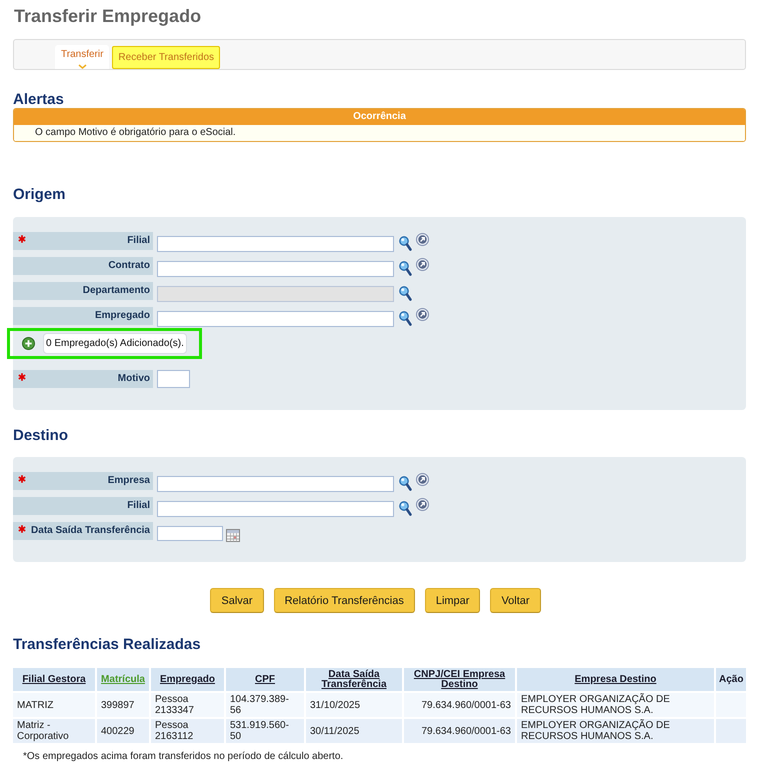  Describe the element at coordinates (452, 600) in the screenshot. I see `action-button: Limpar` at that location.